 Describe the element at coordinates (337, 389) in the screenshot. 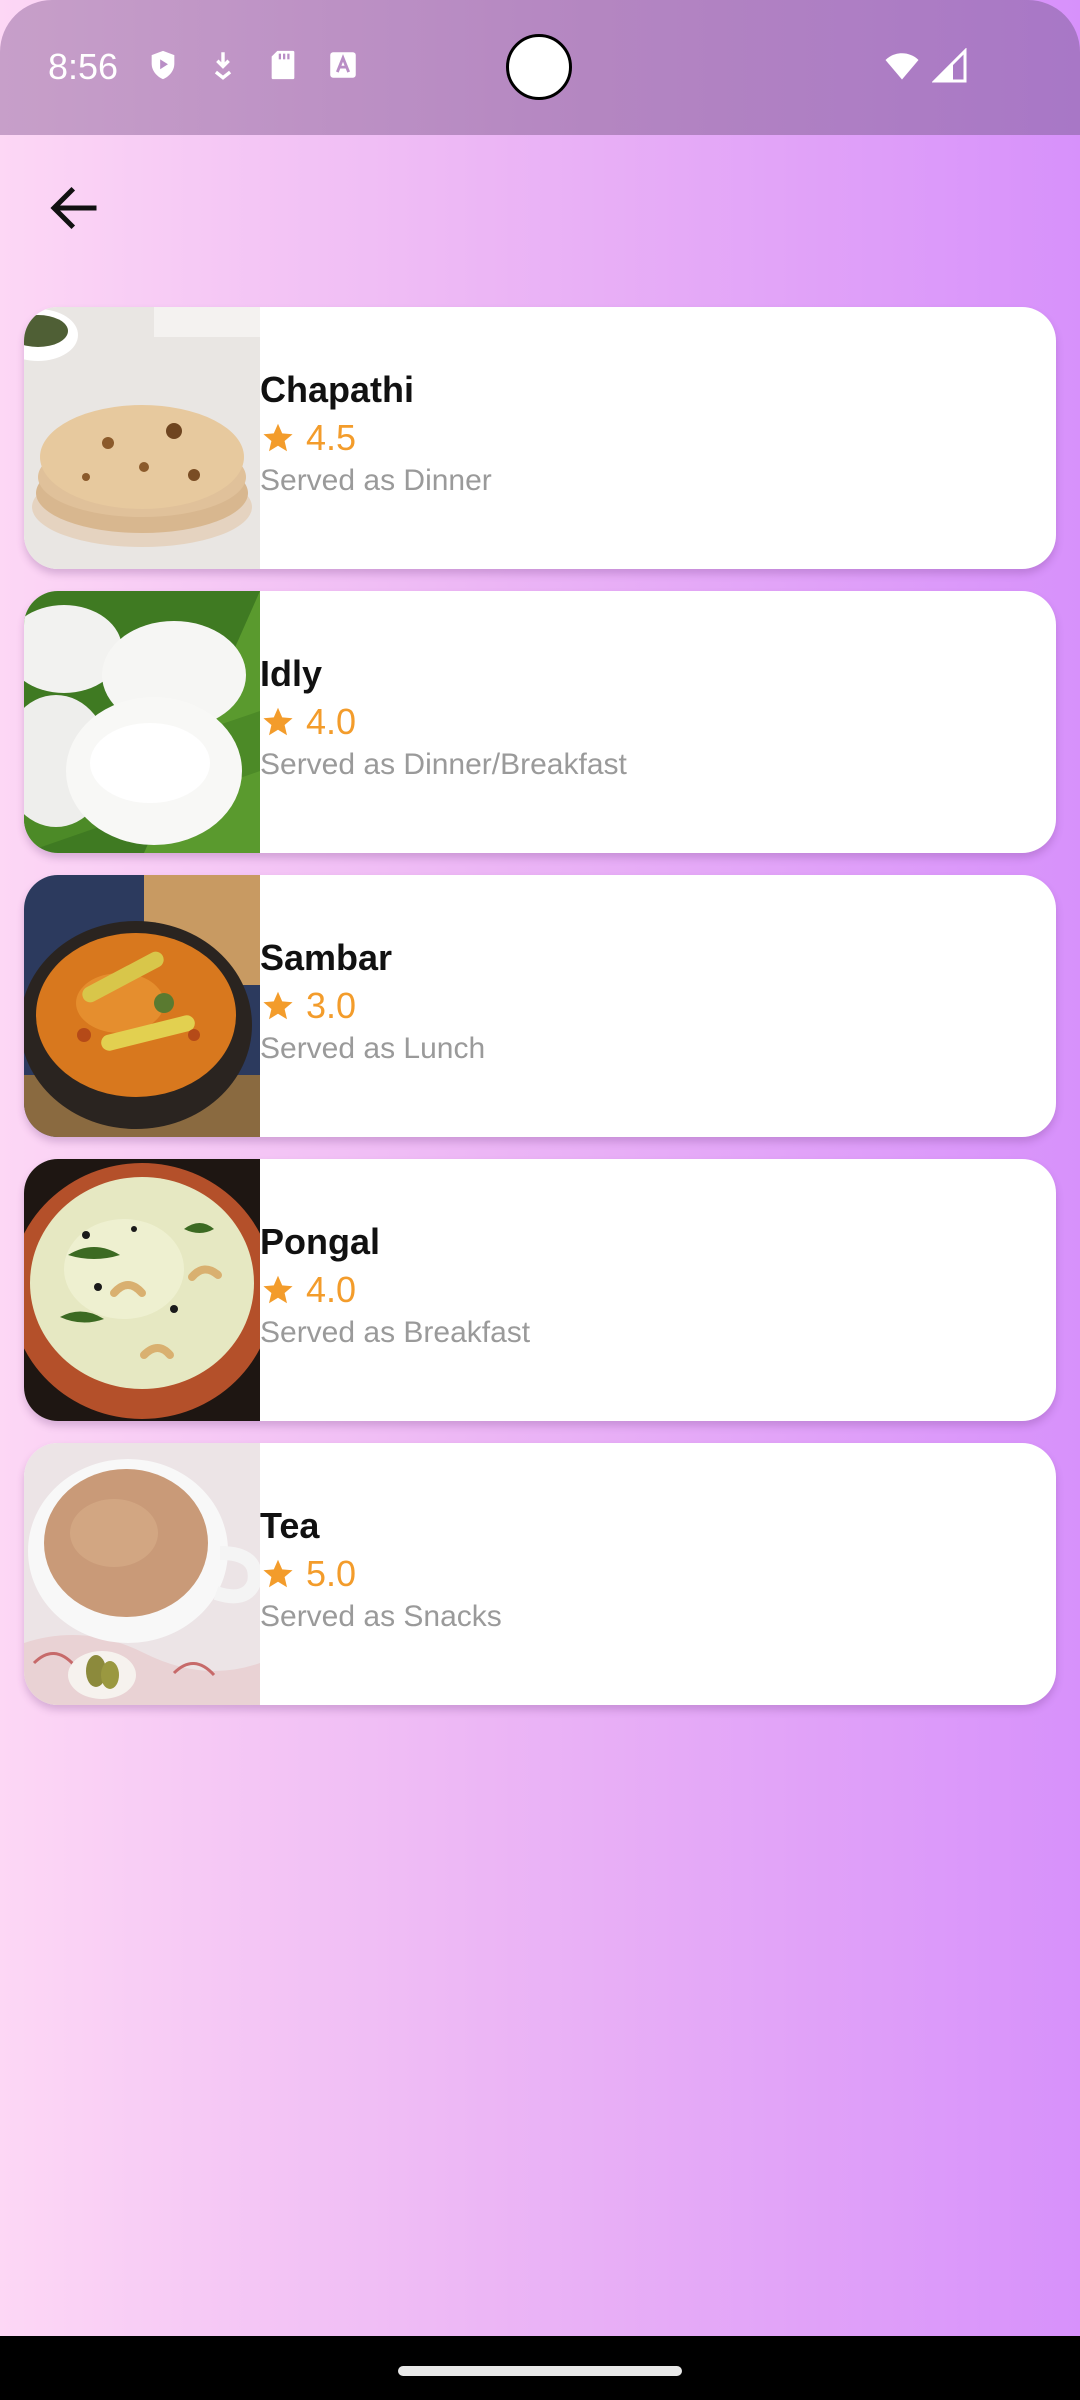

I see `food-name: Chapathi` at that location.